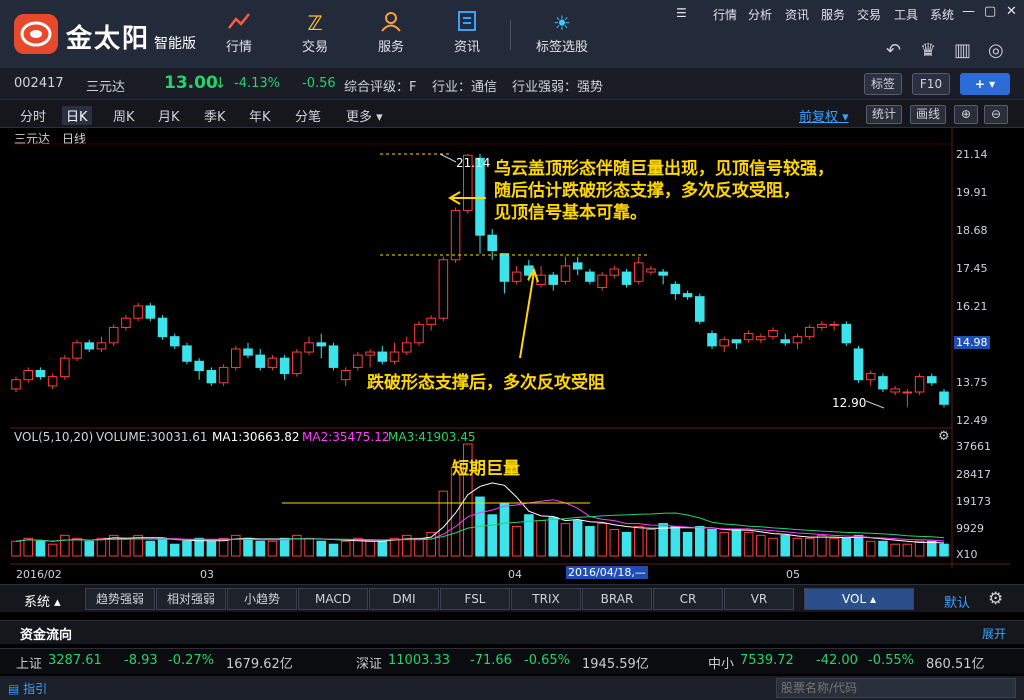 Image resolution: width=1024 pixels, height=700 pixels. What do you see at coordinates (962, 50) in the screenshot?
I see `bank-icon: ▥` at bounding box center [962, 50].